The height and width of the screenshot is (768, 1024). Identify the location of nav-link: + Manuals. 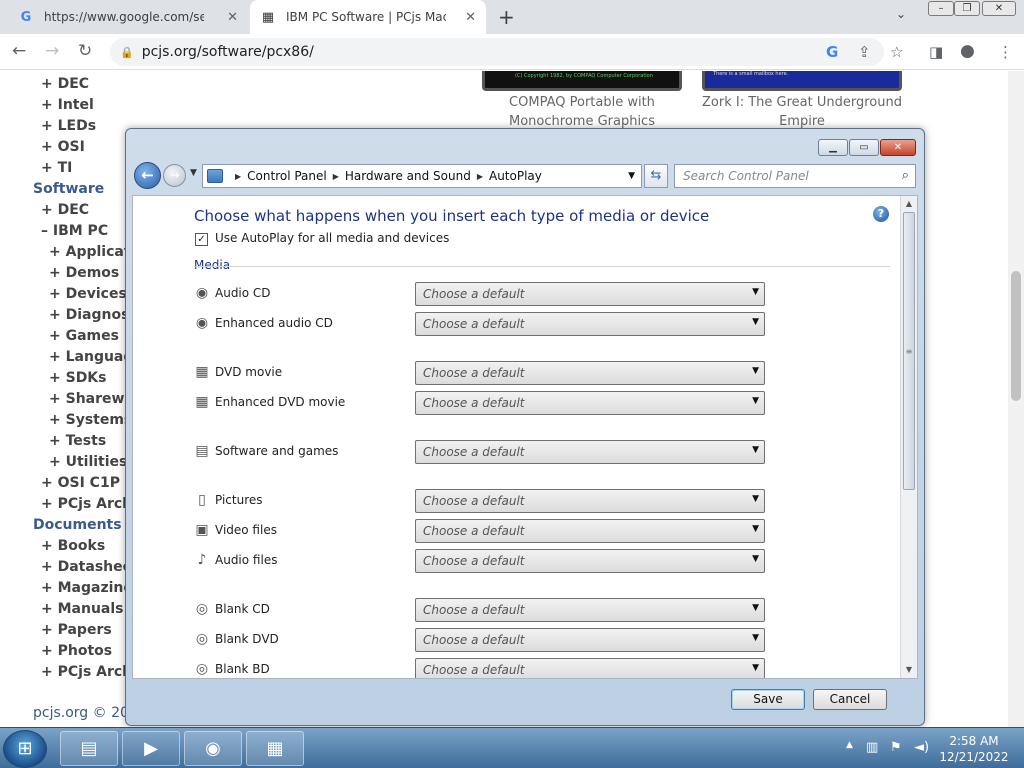
(82, 609).